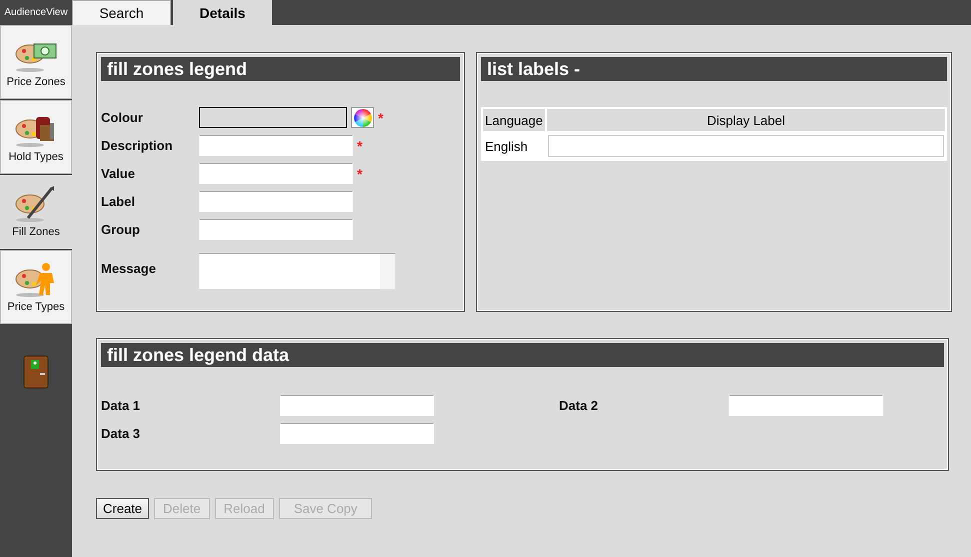 The image size is (971, 557). I want to click on colour-field, so click(273, 117).